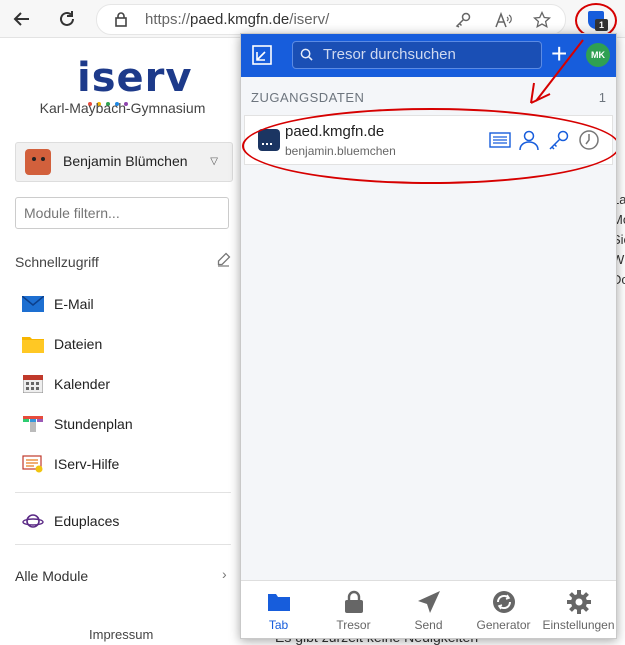 The width and height of the screenshot is (625, 645). Describe the element at coordinates (74, 304) in the screenshot. I see `nav-item-label: E-Mail` at that location.